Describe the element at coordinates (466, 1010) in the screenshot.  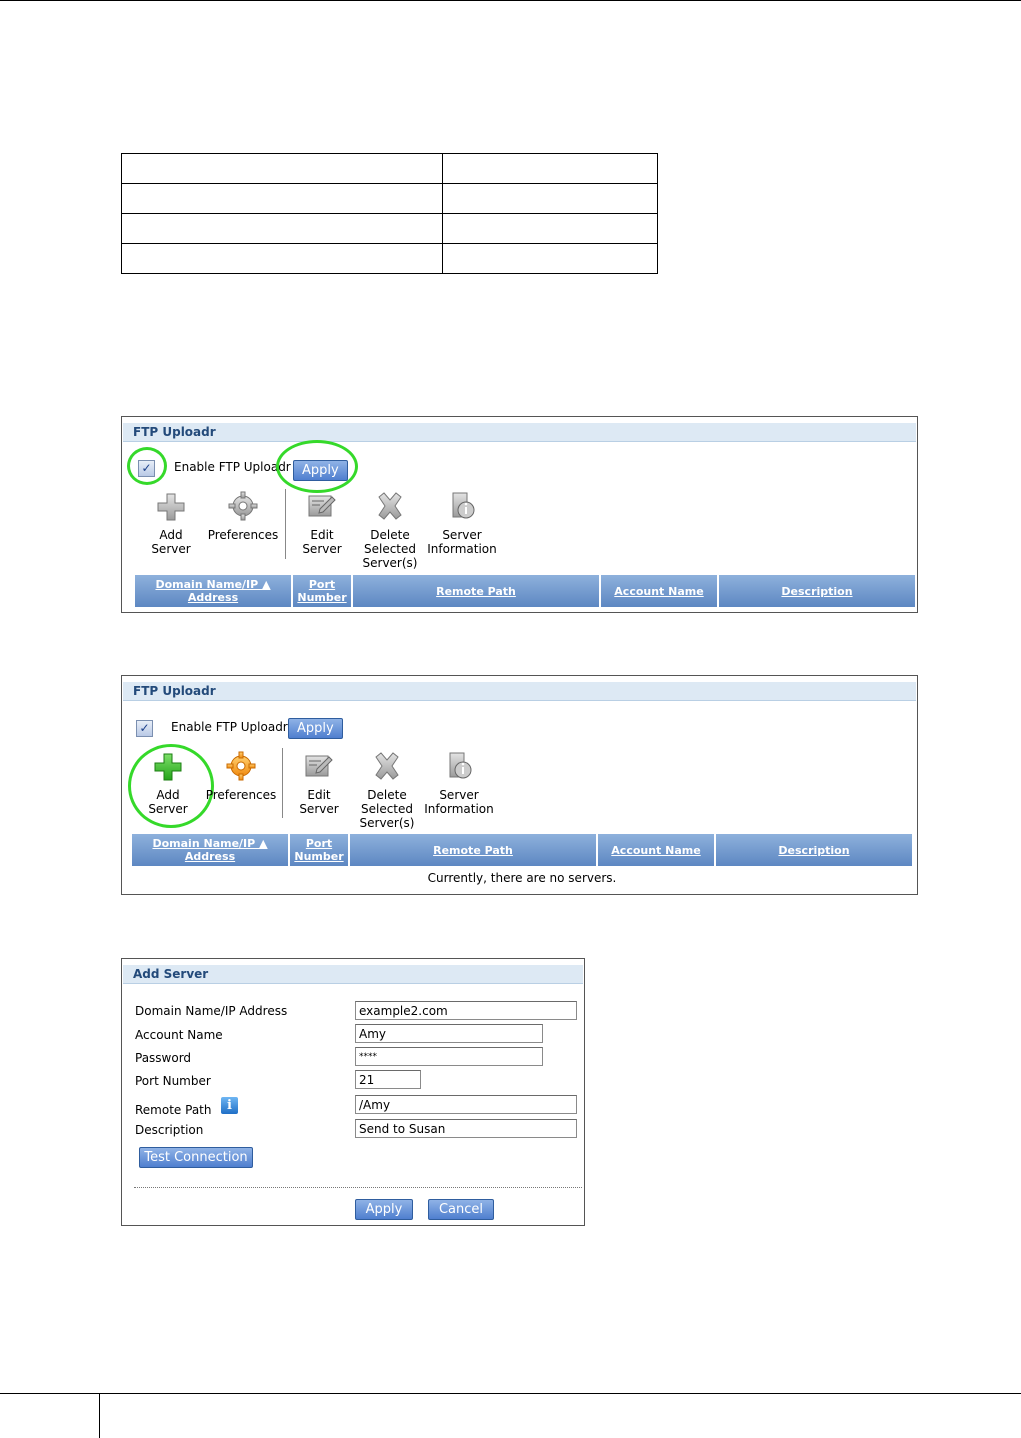
I see `domain-input: example2.com` at that location.